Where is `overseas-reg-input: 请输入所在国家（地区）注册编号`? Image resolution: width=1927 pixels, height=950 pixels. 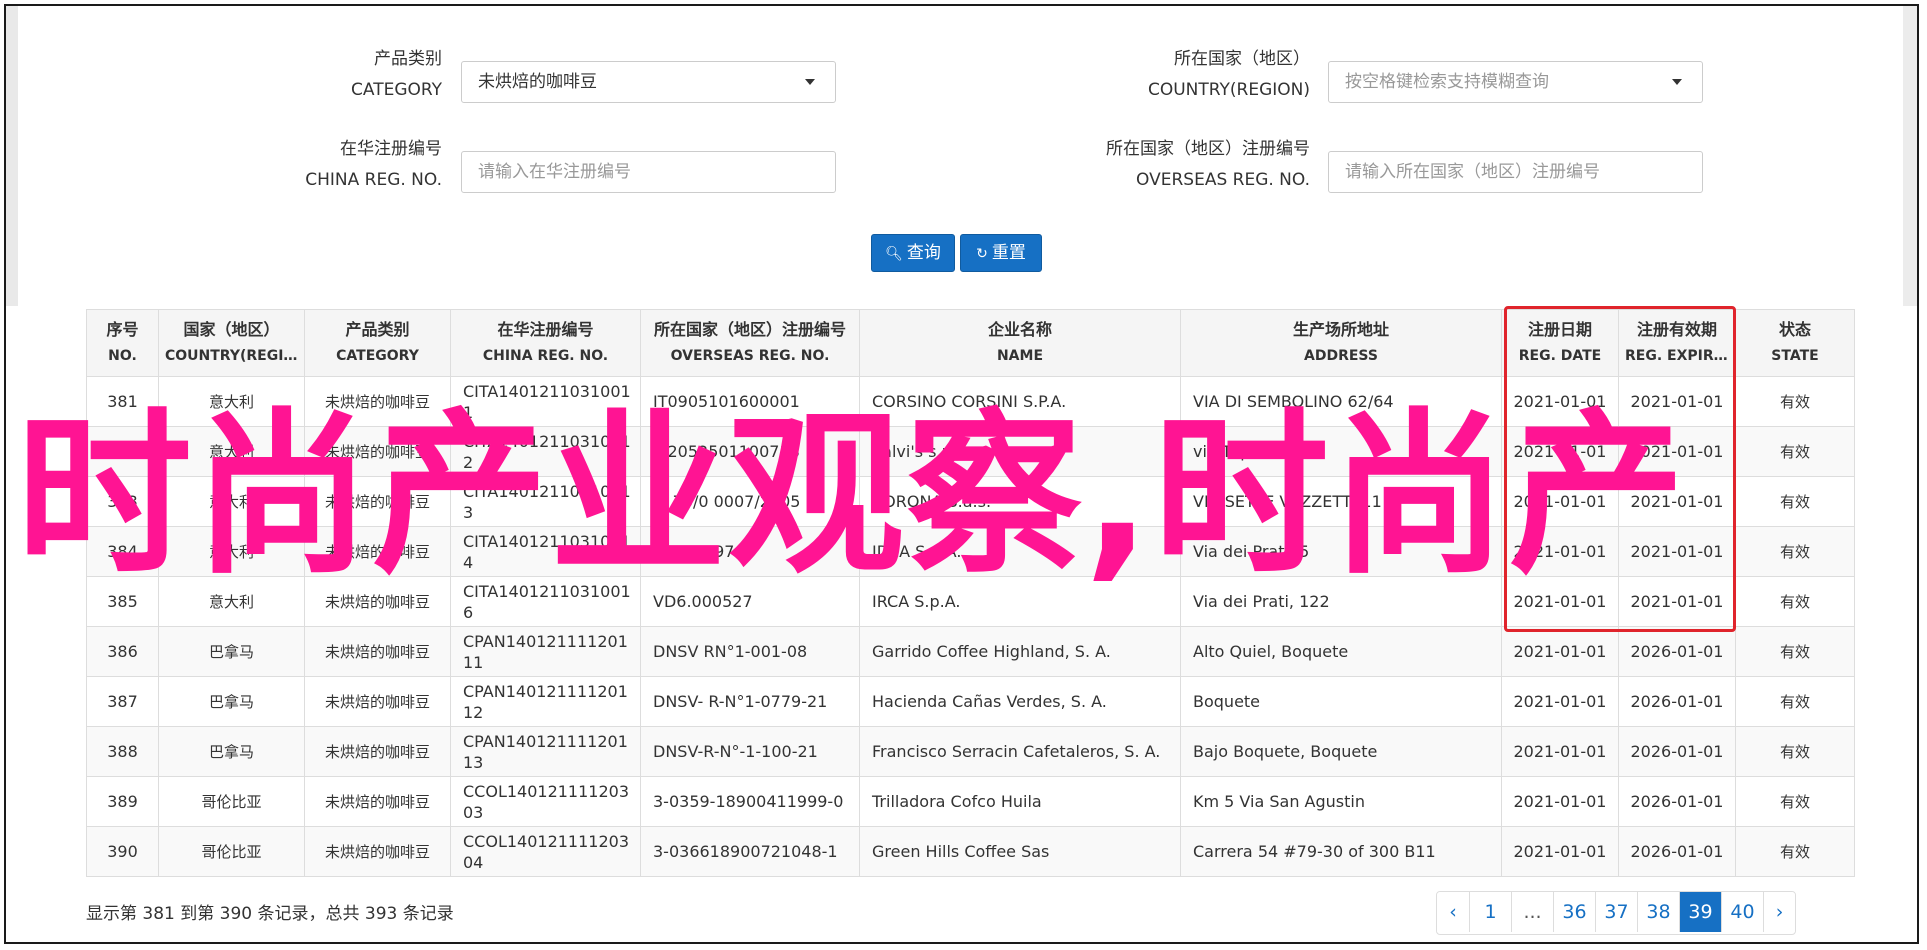 overseas-reg-input: 请输入所在国家（地区）注册编号 is located at coordinates (1515, 172).